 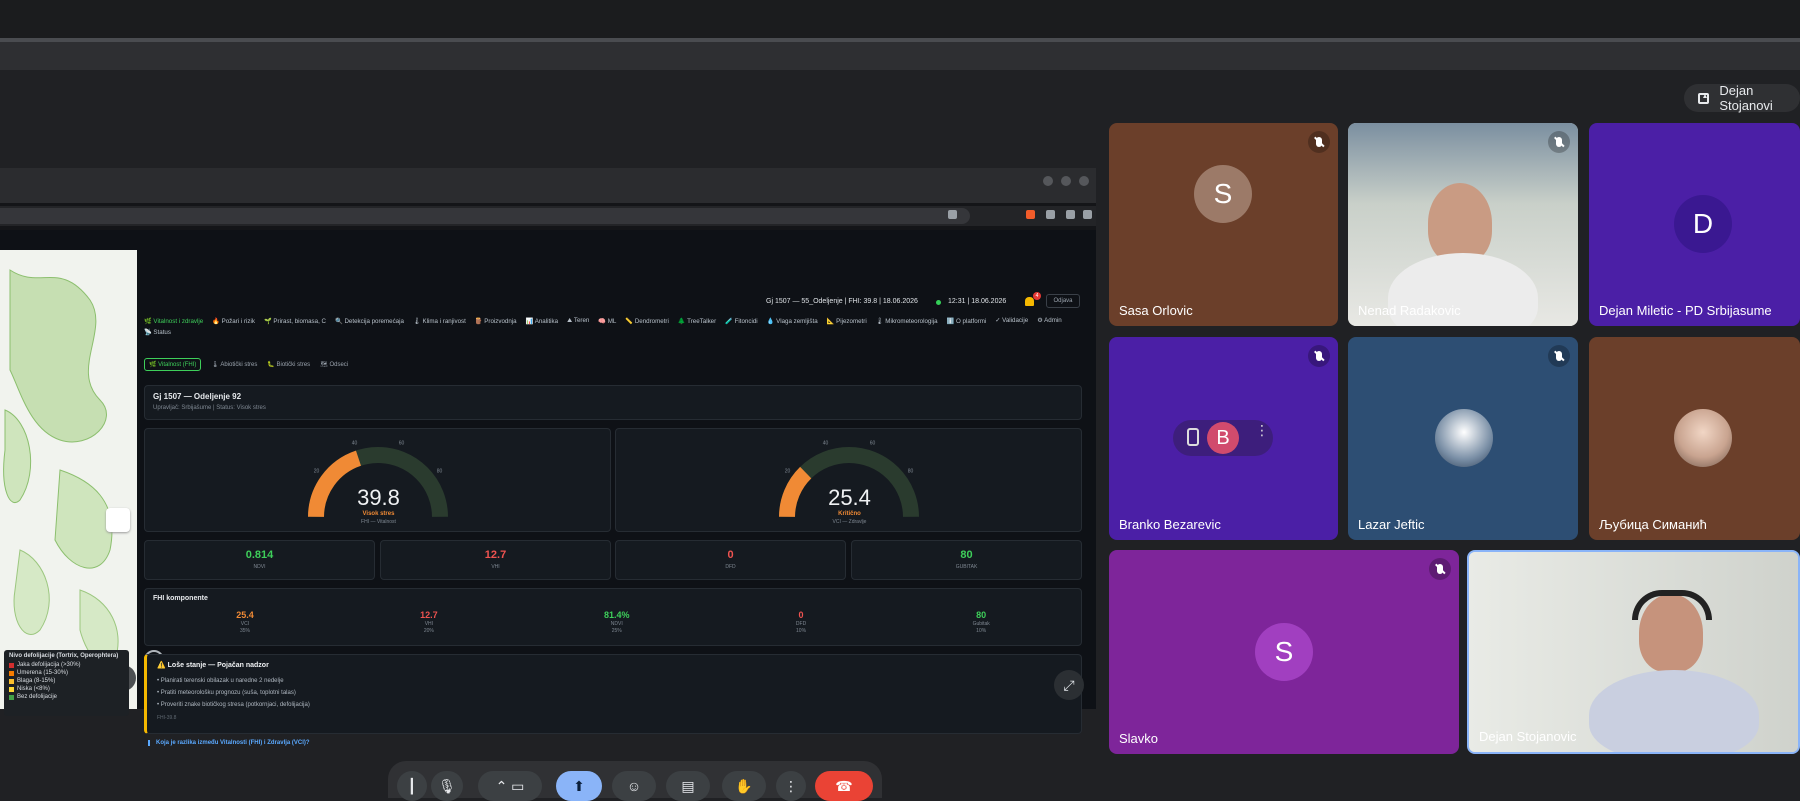 What do you see at coordinates (33, 689) in the screenshot?
I see `legend-label: Niska (<8%)` at bounding box center [33, 689].